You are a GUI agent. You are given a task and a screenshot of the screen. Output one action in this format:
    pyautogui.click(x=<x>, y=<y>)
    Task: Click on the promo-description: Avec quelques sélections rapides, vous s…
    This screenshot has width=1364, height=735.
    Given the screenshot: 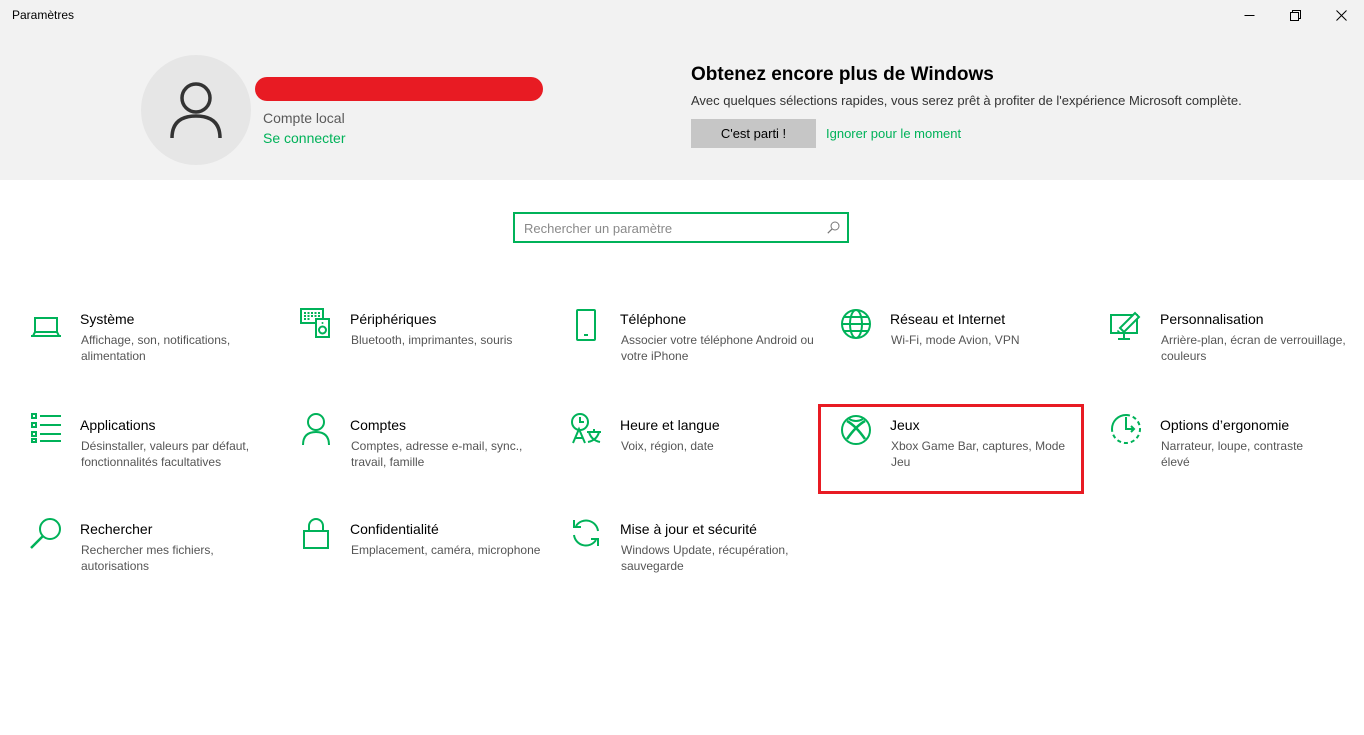 What is the action you would take?
    pyautogui.click(x=966, y=100)
    